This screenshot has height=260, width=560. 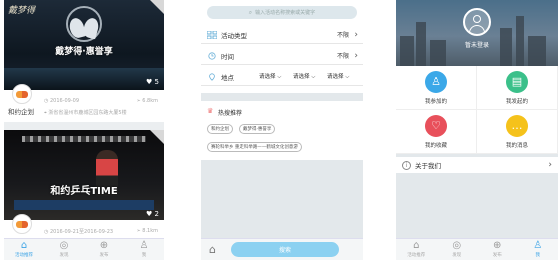 I want to click on hot-search-title: 热搜推荐, so click(x=230, y=113).